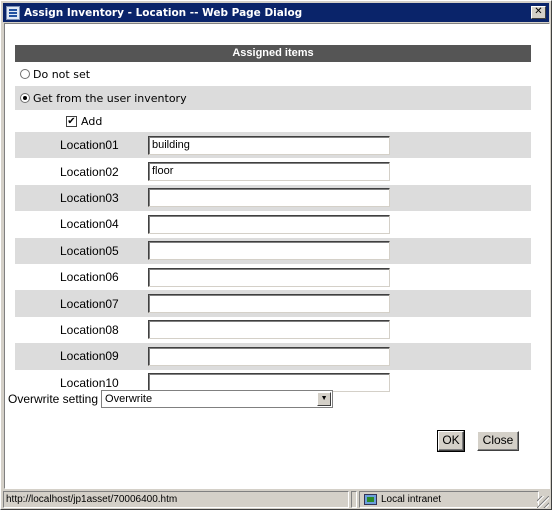 The image size is (552, 510). I want to click on overwrite-setting: Overwrite setting Overwrite ▼, so click(171, 399).